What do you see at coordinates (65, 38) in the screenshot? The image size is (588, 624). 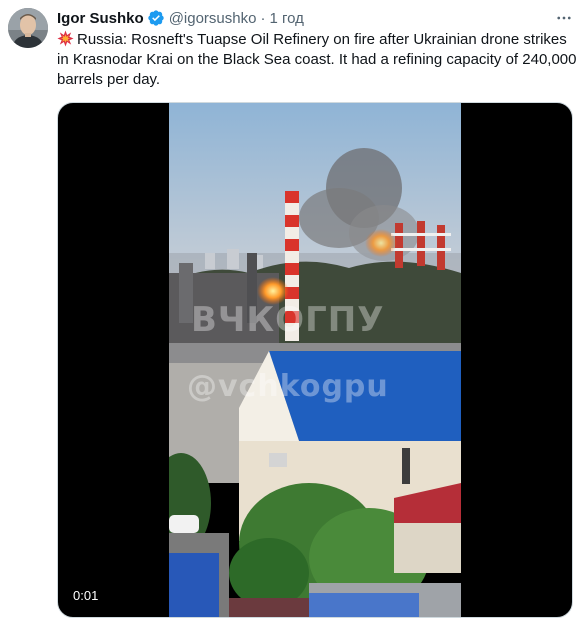 I see `collision-icon` at bounding box center [65, 38].